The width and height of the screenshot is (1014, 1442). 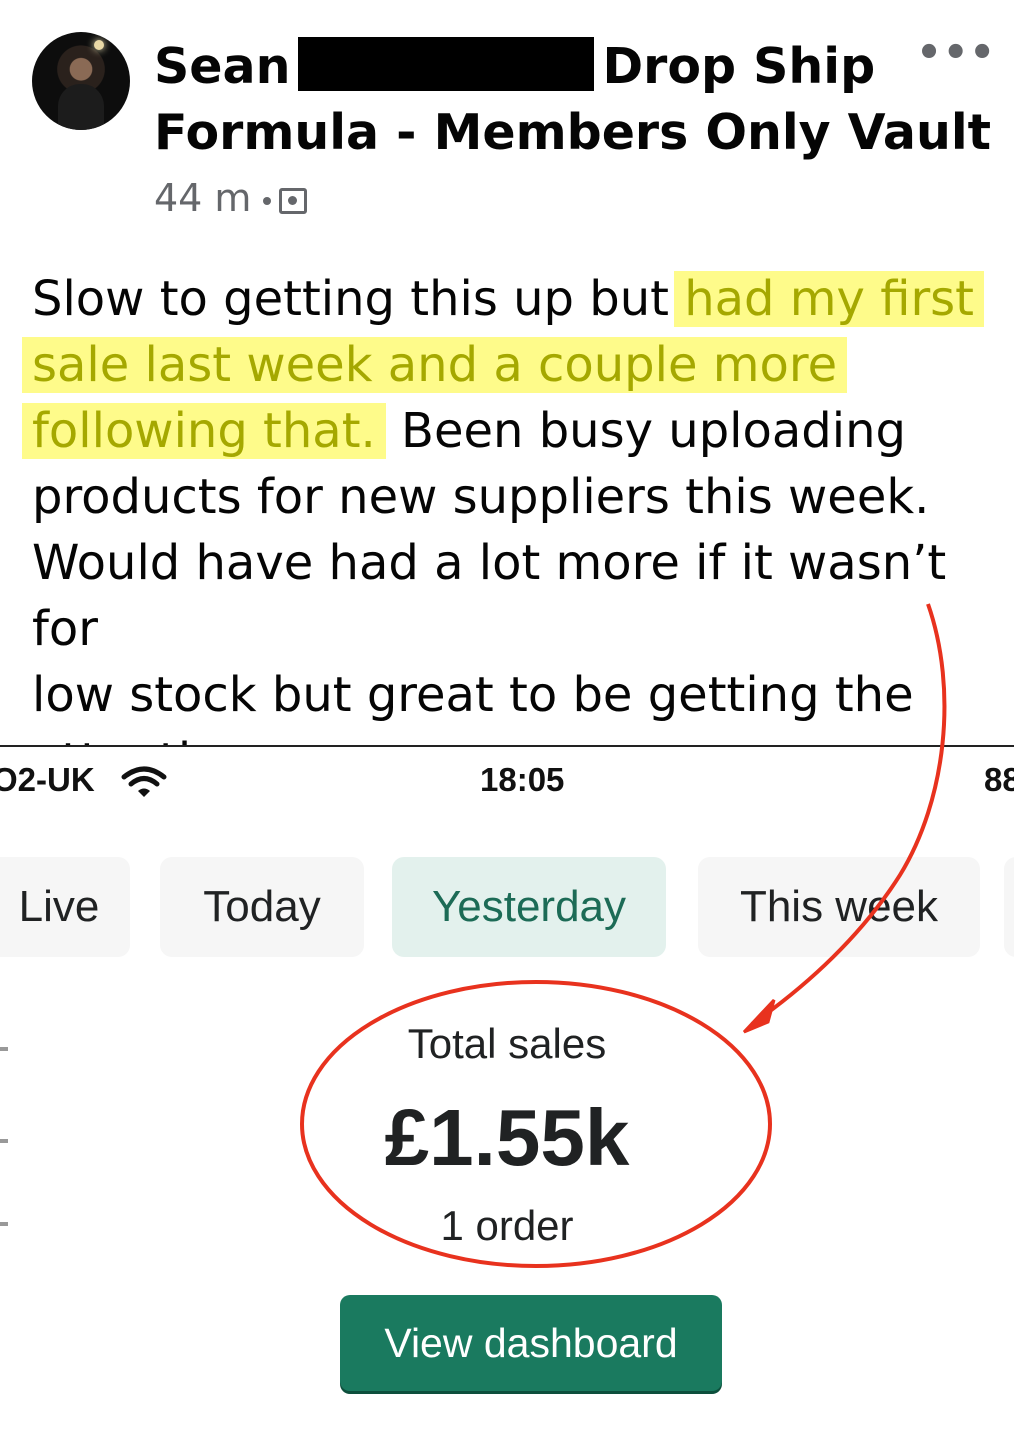 I want to click on group-audience-icon, so click(x=293, y=201).